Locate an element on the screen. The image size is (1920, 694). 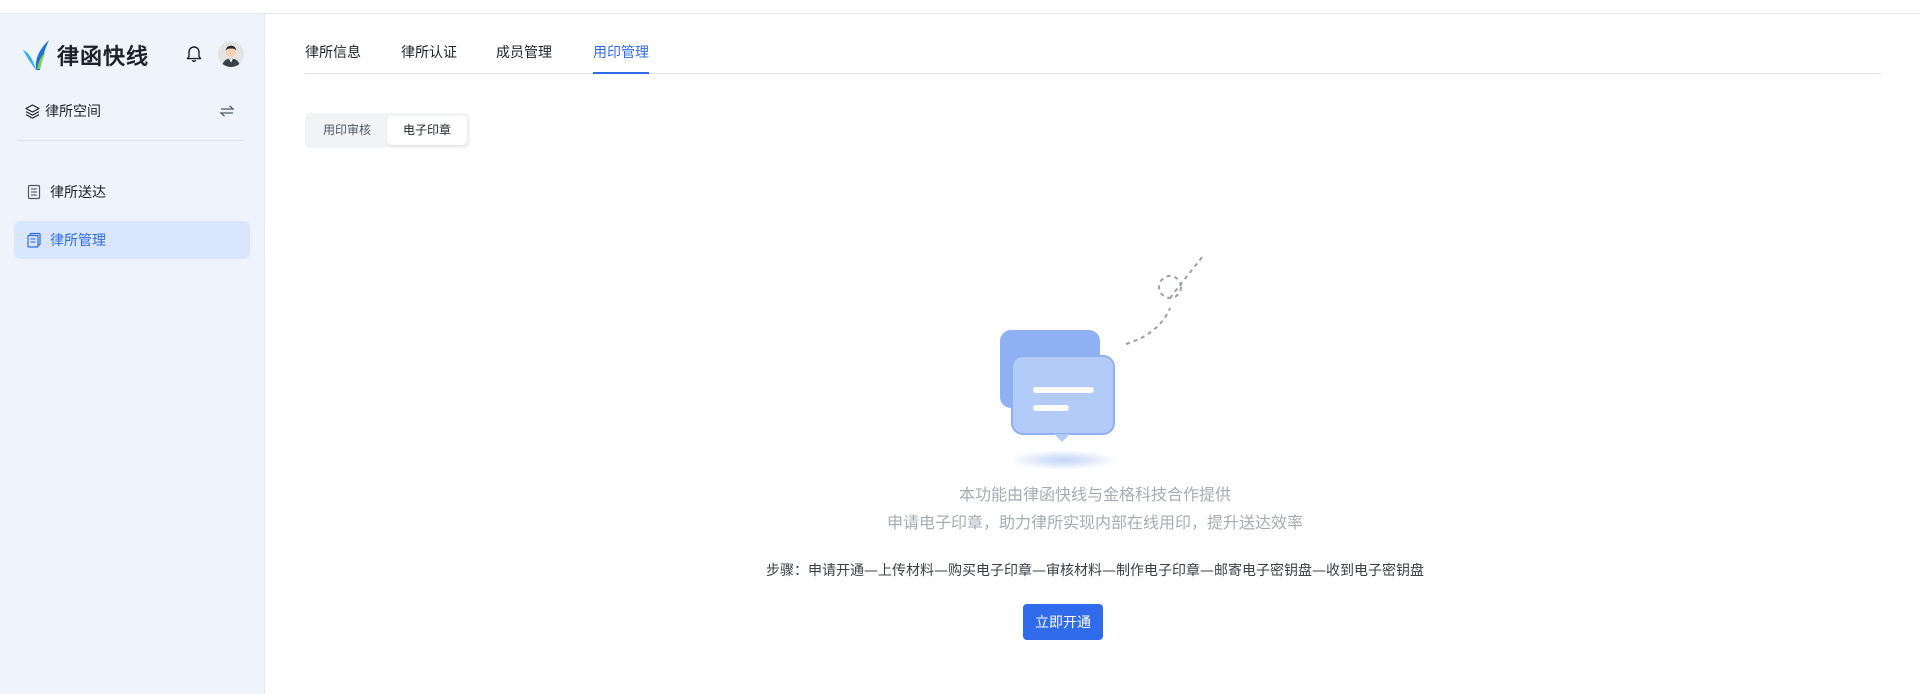
segmented-control: 用印审核 电子印章 is located at coordinates (387, 130).